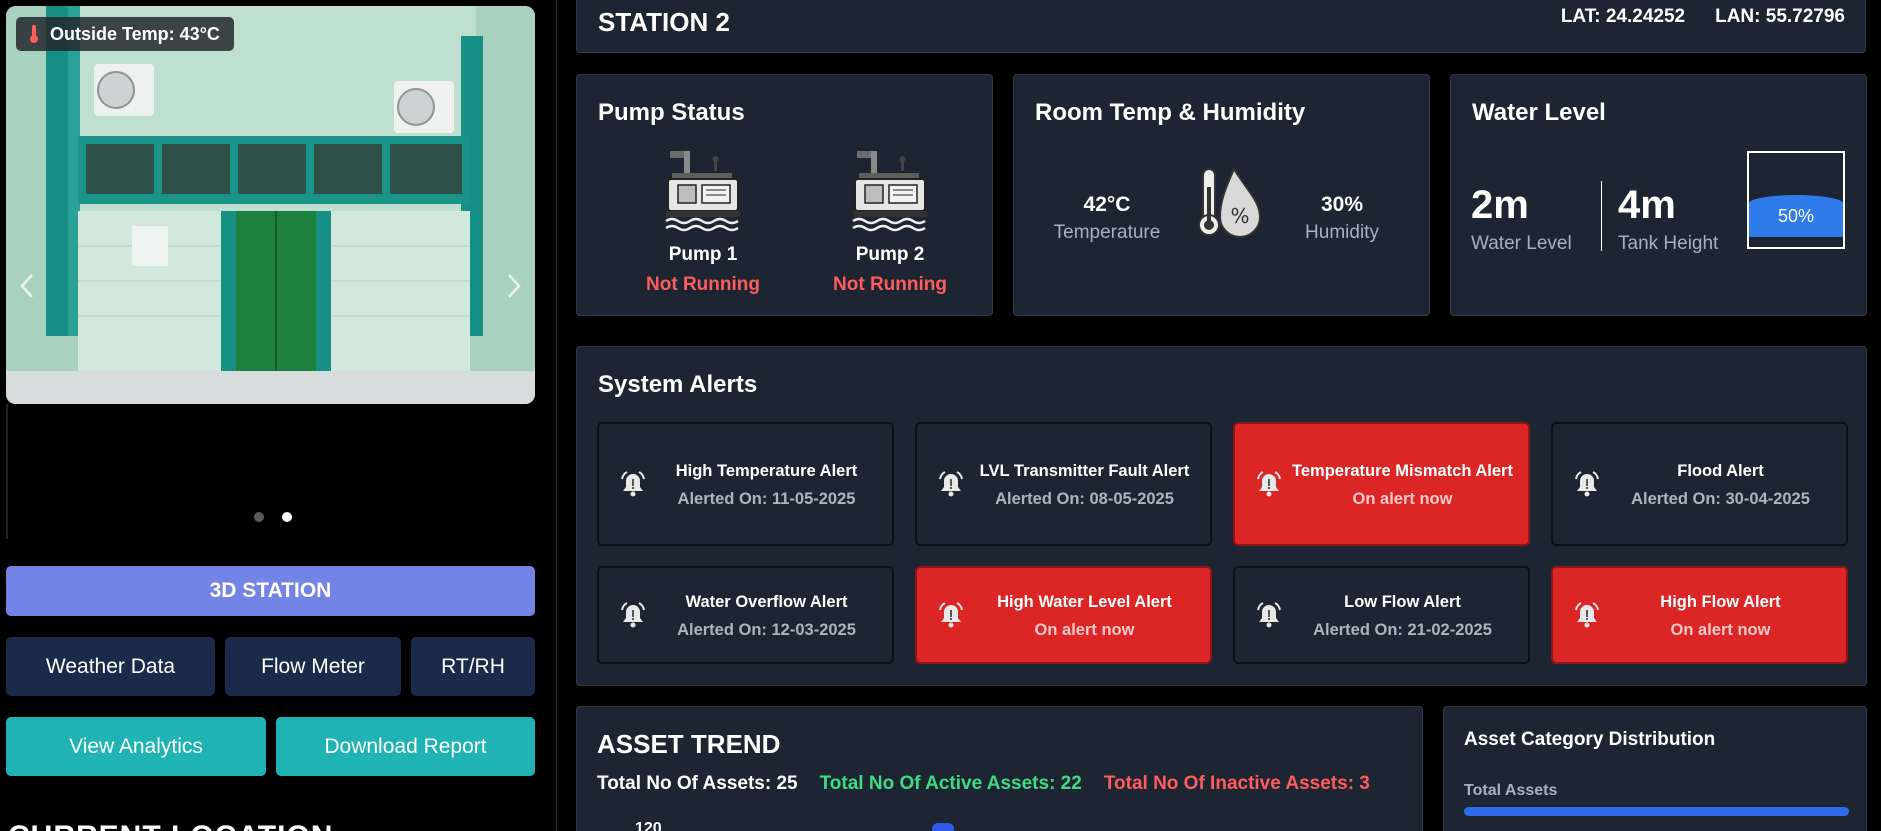 The image size is (1881, 831). Describe the element at coordinates (1720, 499) in the screenshot. I see `alert-detail: Alerted On: 30-04-2025` at that location.